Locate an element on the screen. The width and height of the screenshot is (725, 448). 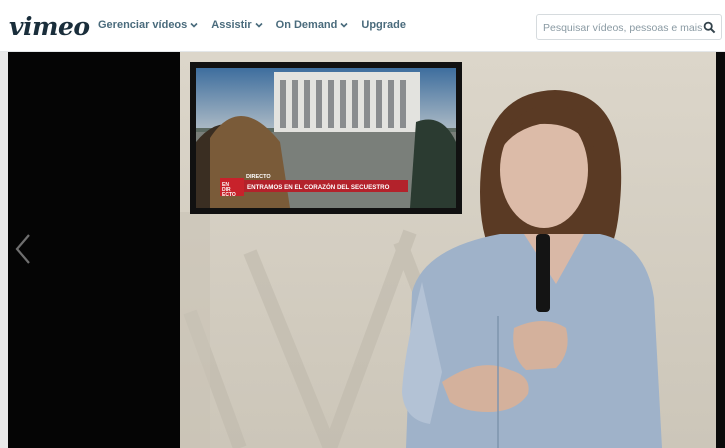
nav-gerenciar-videos: Gerenciar vídeos is located at coordinates (148, 25).